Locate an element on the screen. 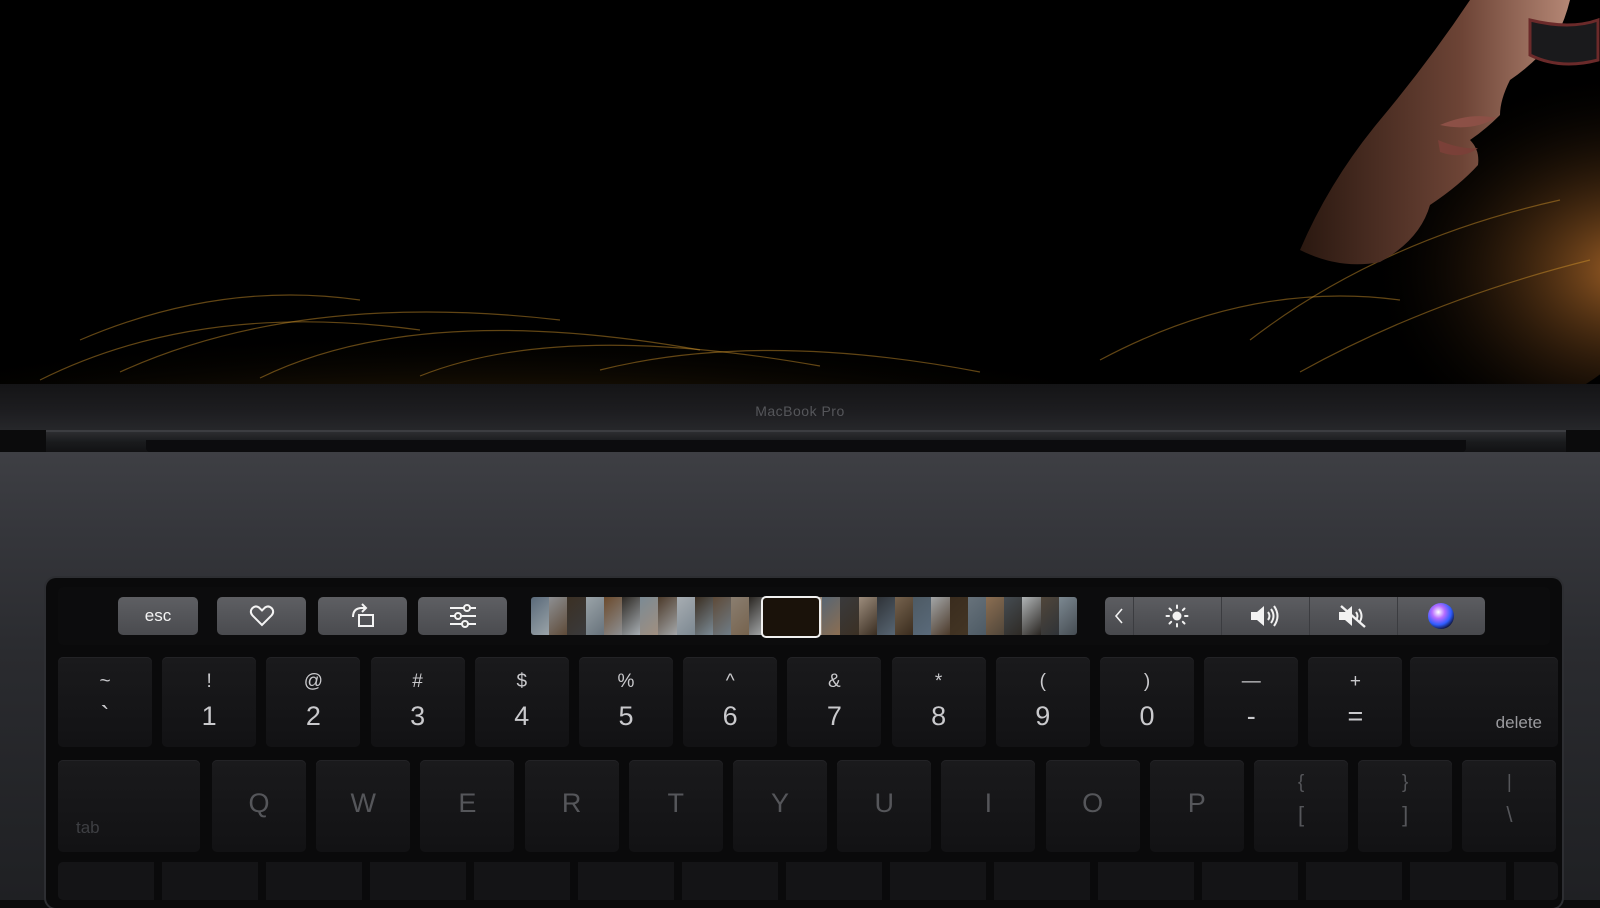  adjust-button is located at coordinates (462, 616).